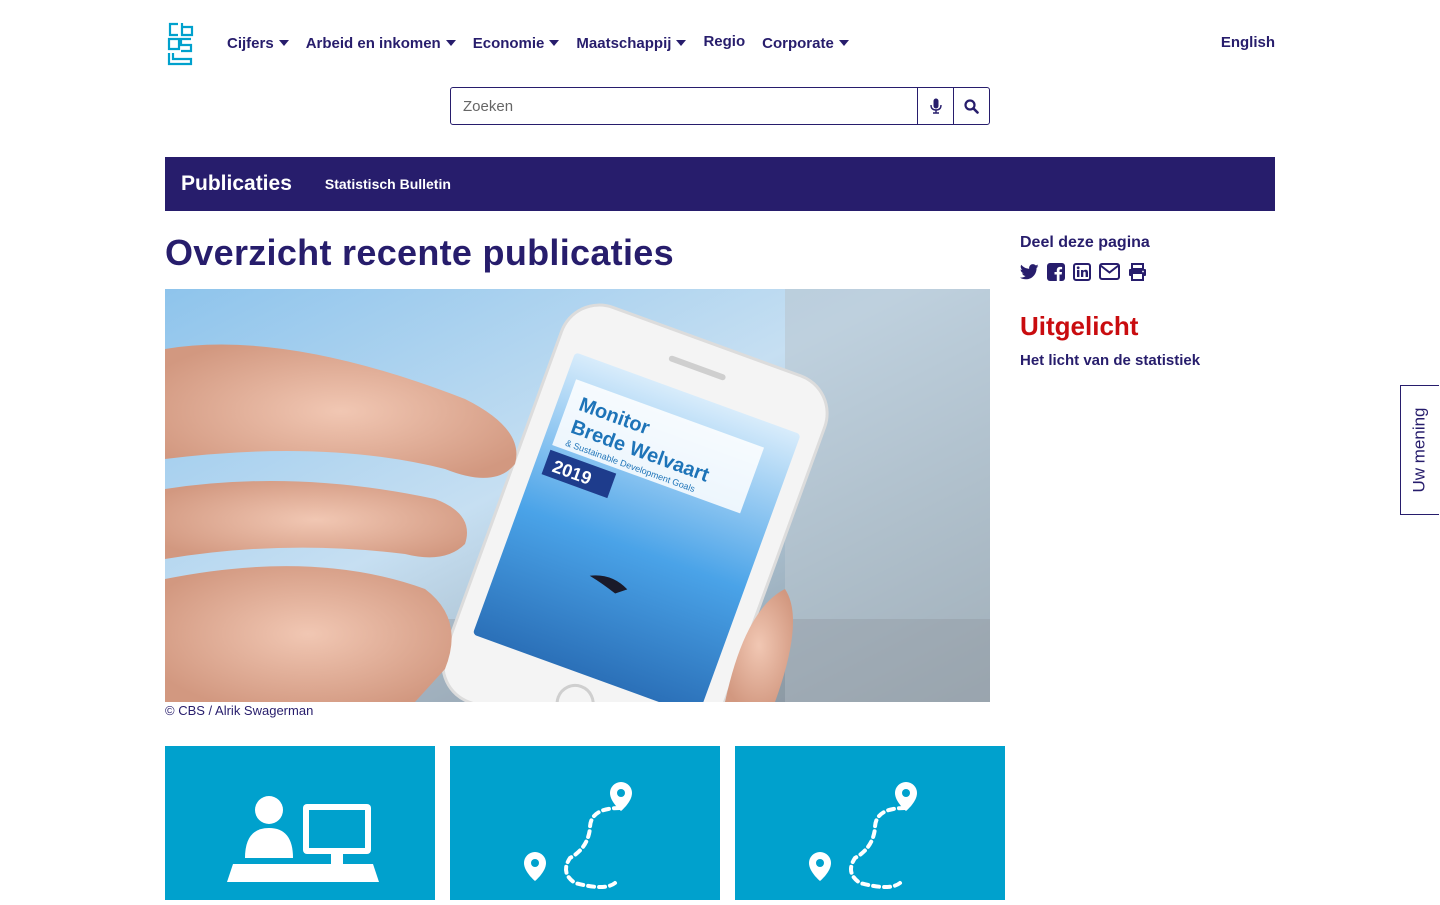 Image resolution: width=1440 pixels, height=905 pixels. Describe the element at coordinates (1110, 360) in the screenshot. I see `featured-link: Het licht van de statistiek` at that location.